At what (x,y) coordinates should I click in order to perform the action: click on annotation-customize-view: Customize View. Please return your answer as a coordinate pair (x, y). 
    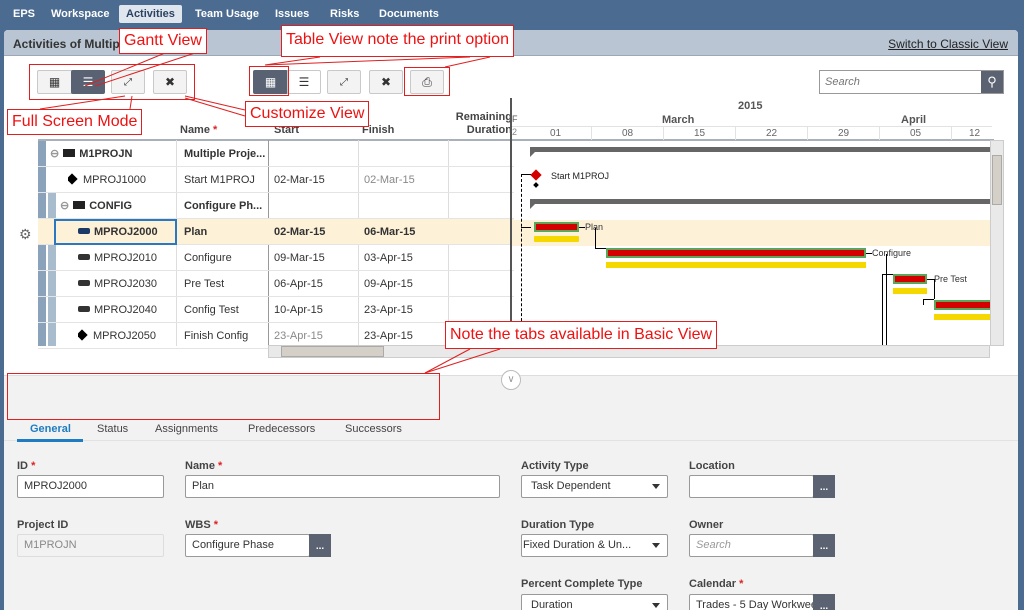
    Looking at the image, I should click on (307, 114).